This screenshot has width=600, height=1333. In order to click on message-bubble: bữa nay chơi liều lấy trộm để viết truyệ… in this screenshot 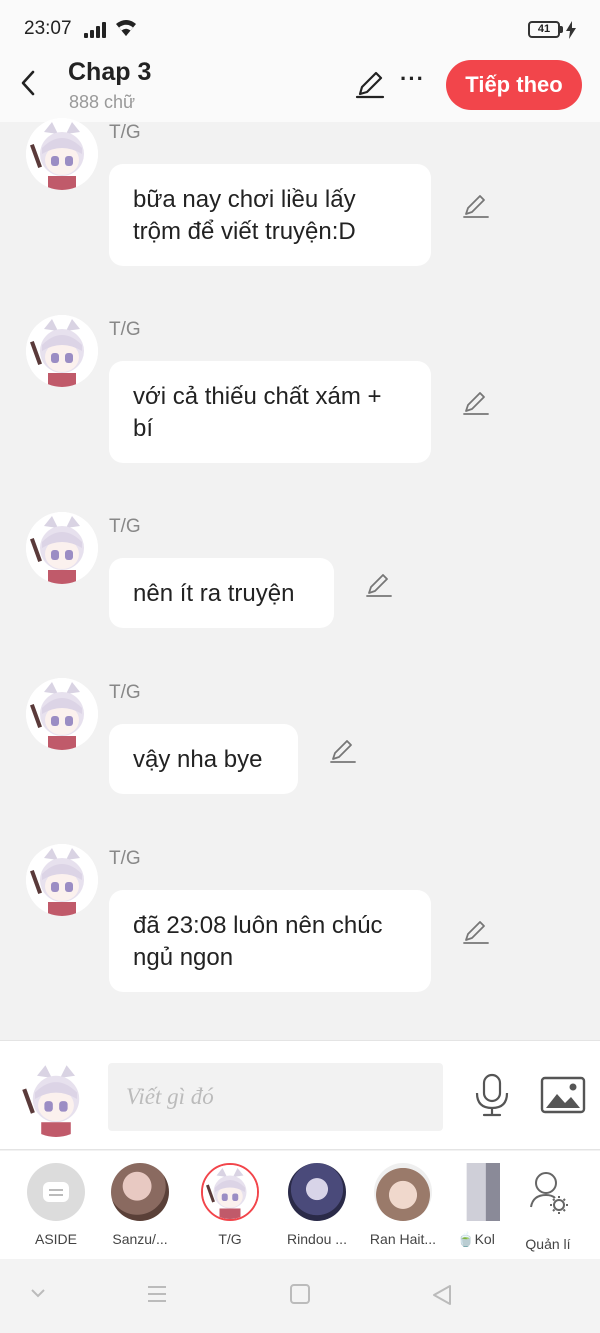, I will do `click(270, 215)`.